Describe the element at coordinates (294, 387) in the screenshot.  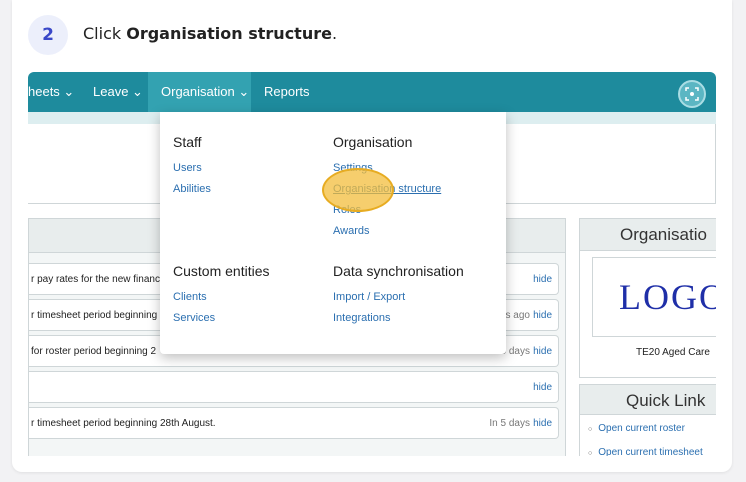
I see `notification-row: hide` at that location.